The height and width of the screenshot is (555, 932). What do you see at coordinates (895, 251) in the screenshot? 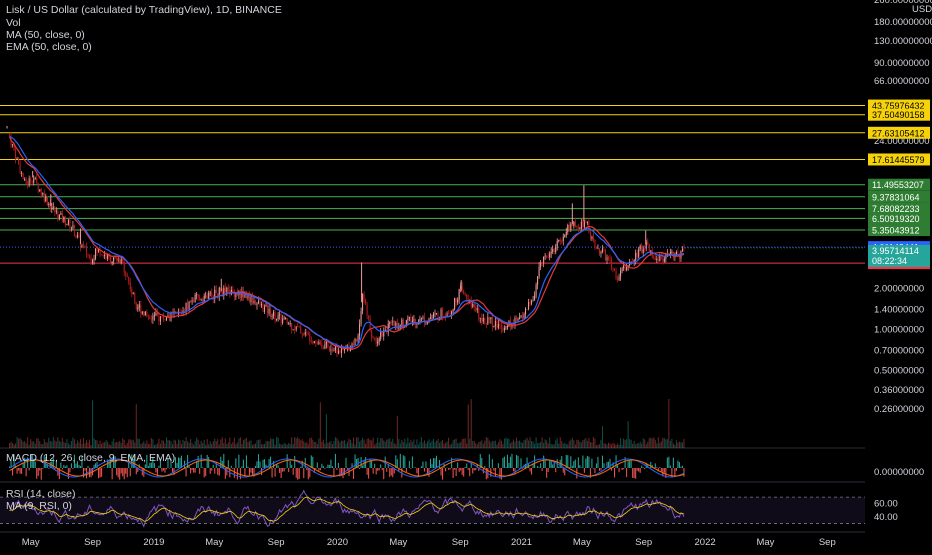
I see `current-price-label: 3.95714114` at bounding box center [895, 251].